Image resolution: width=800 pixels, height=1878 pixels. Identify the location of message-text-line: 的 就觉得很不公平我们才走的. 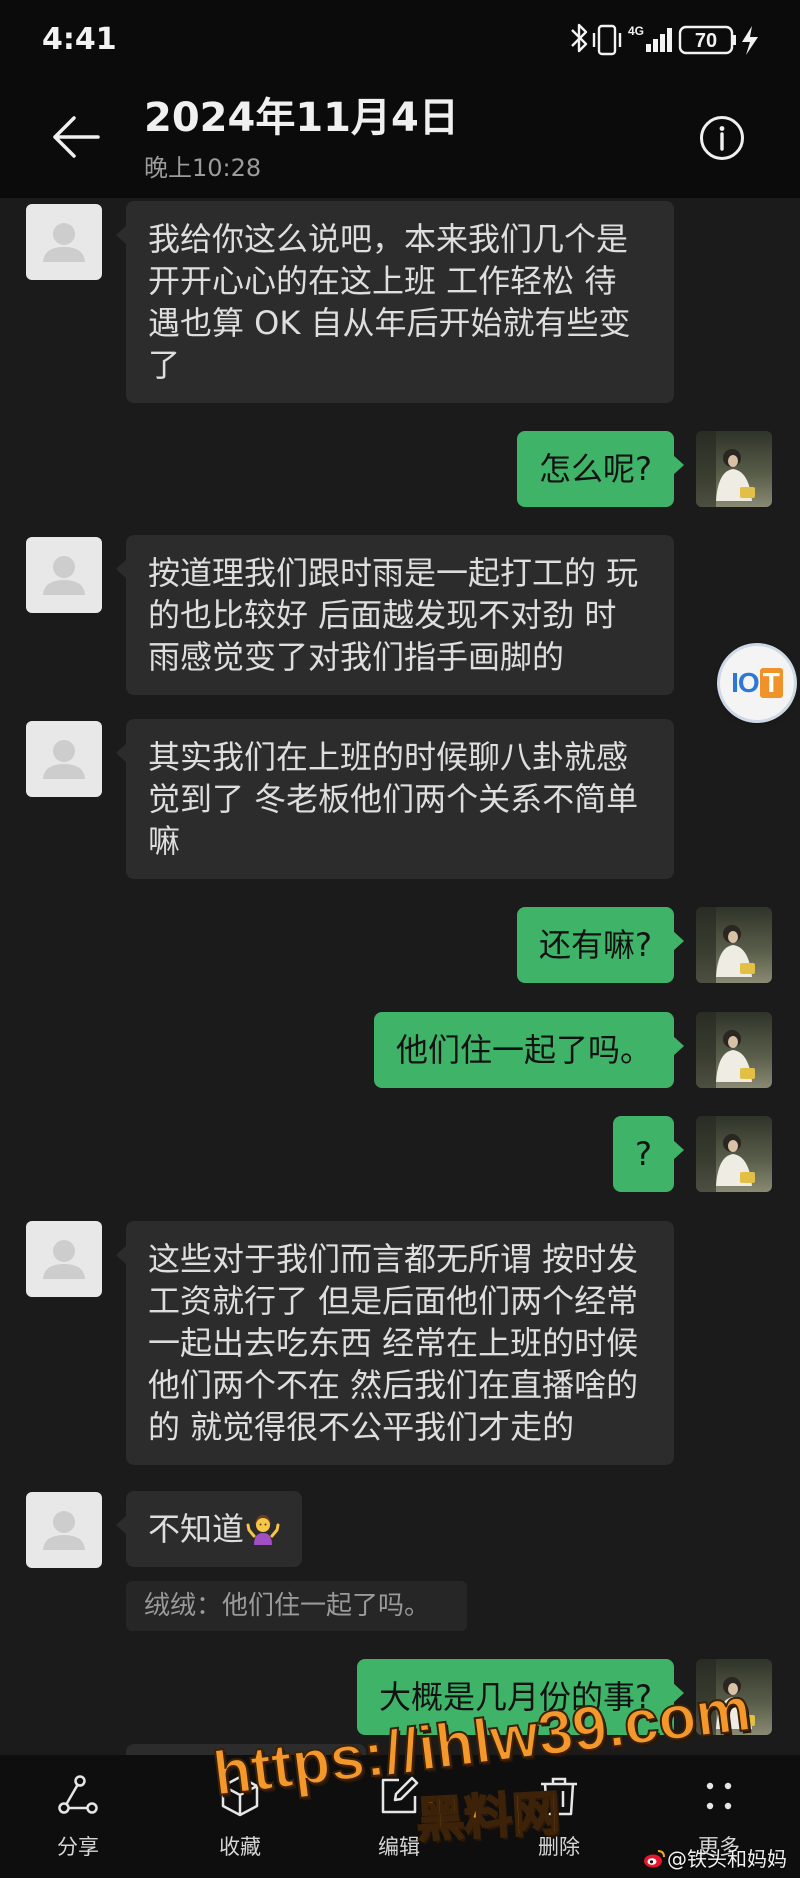
(361, 1427).